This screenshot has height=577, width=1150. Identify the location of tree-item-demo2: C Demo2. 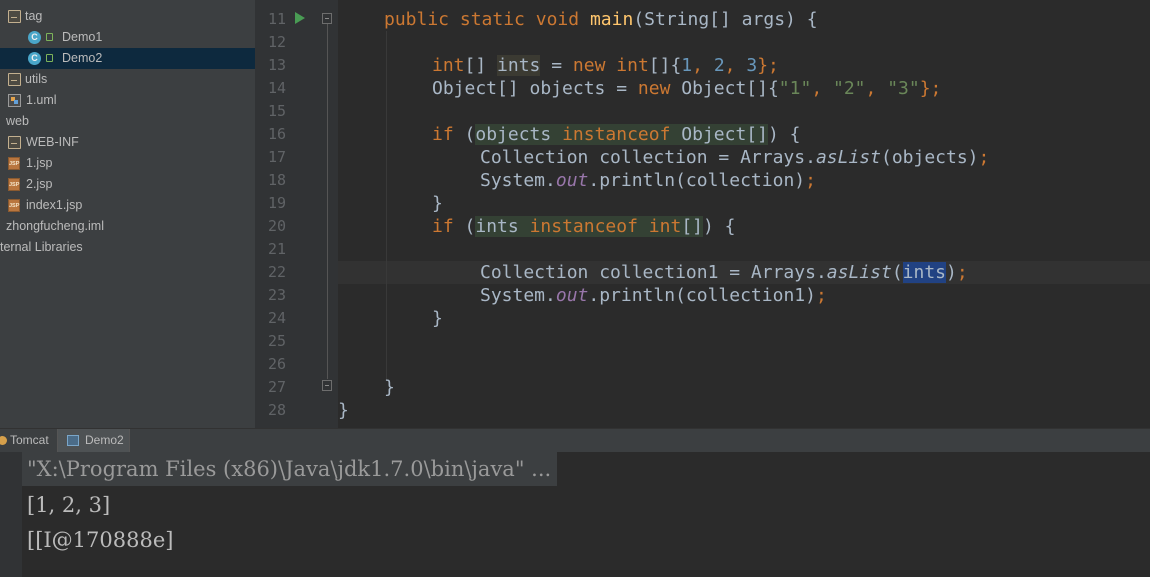
(127, 58).